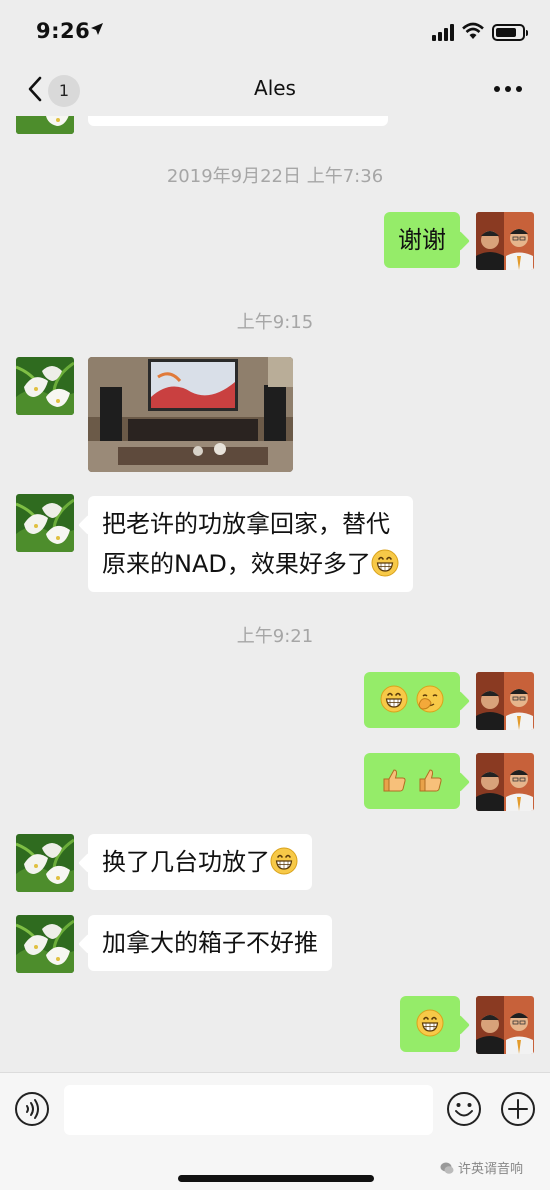 The width and height of the screenshot is (550, 1190). I want to click on chat-title: Ales, so click(275, 88).